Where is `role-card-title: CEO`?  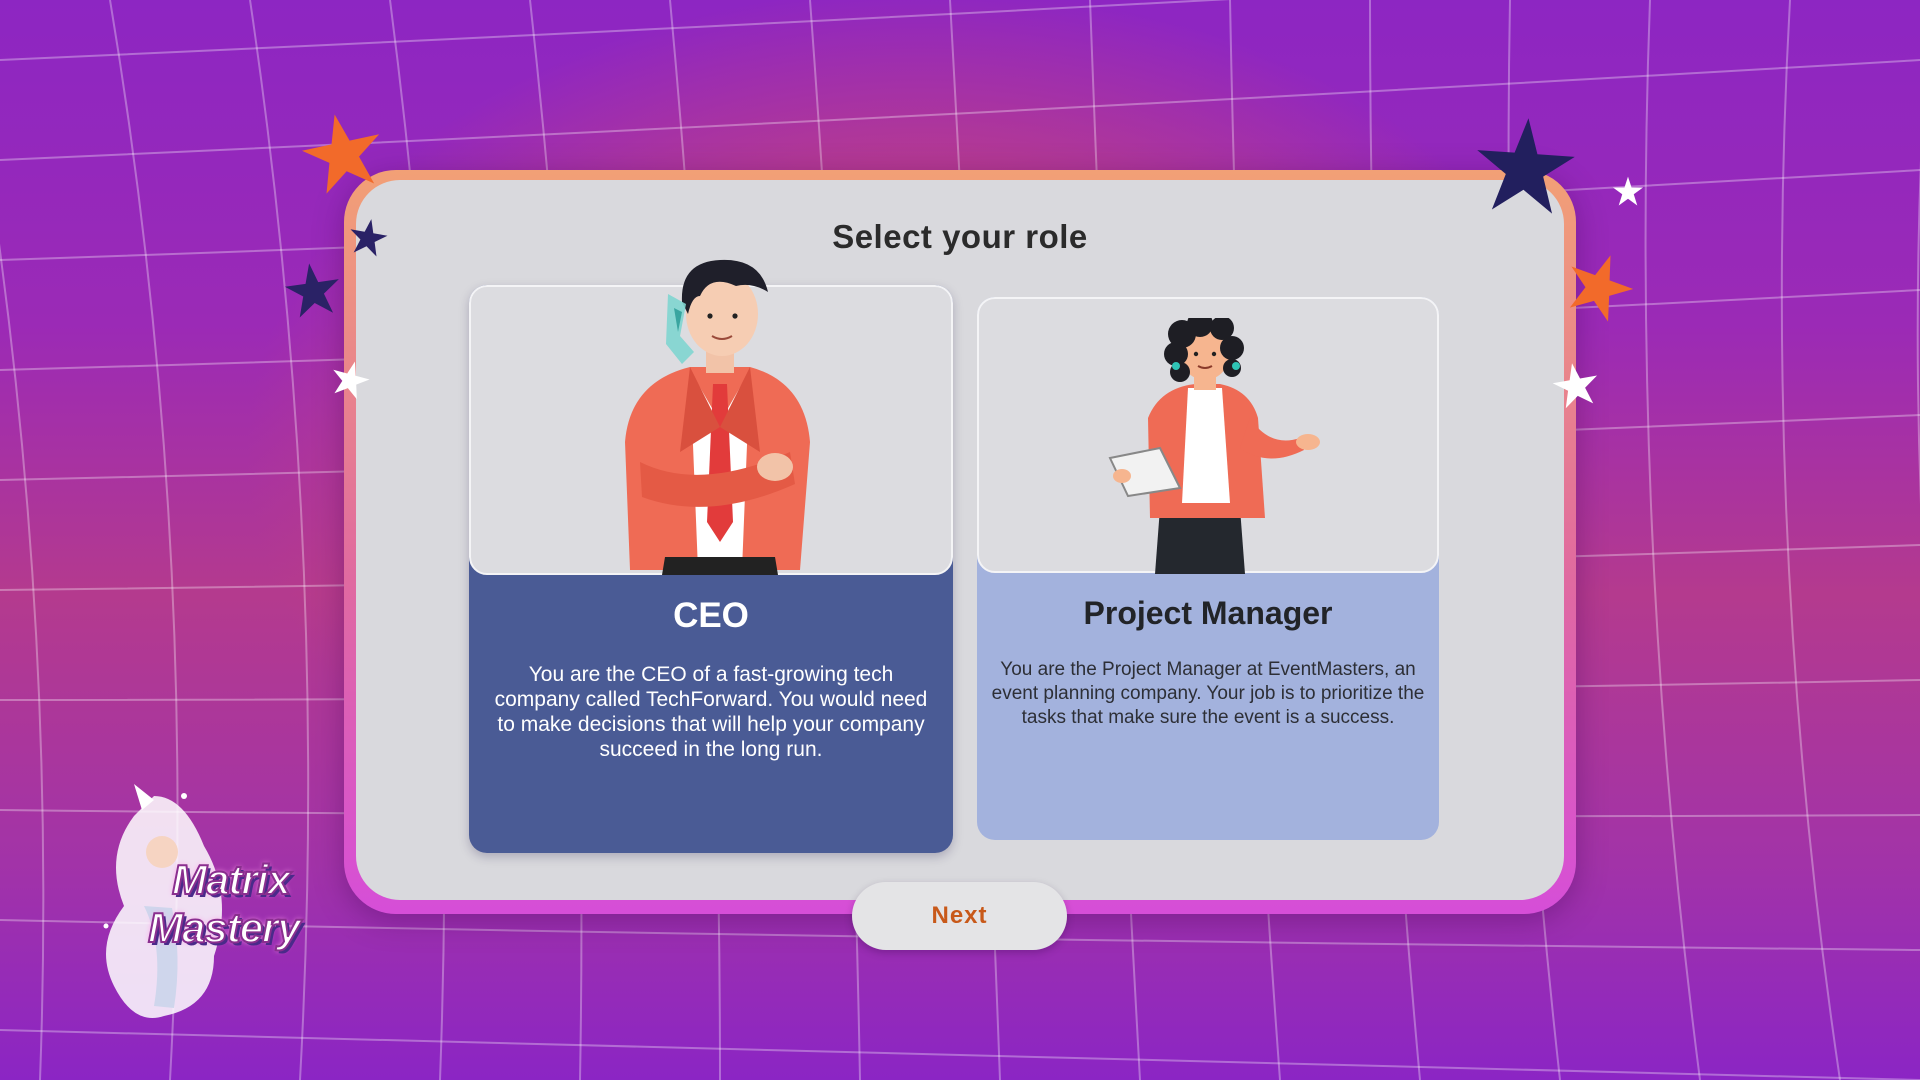
role-card-title: CEO is located at coordinates (711, 615).